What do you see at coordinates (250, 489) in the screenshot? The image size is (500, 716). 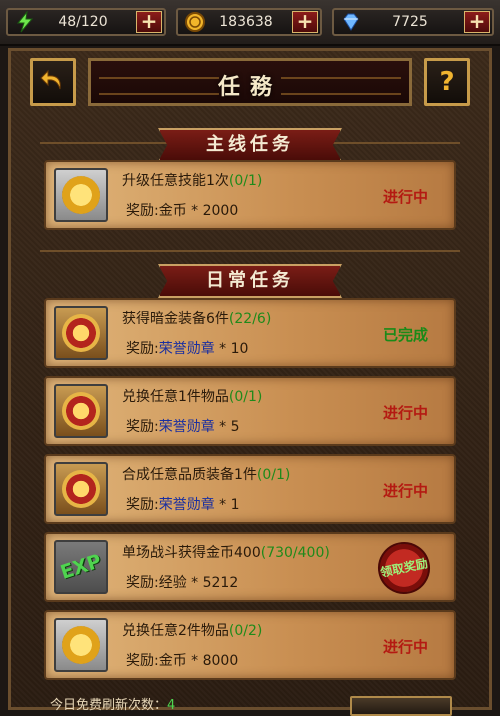 I see `quest-row-3: 合成任意品质装备1件(0/1) 奖励:荣誉勋章 * 1 进行中` at bounding box center [250, 489].